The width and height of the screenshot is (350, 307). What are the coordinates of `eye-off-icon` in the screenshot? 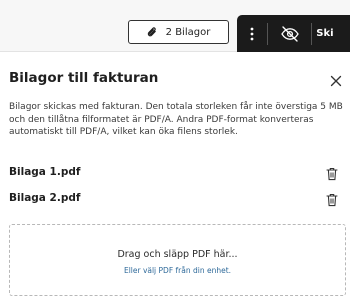 It's located at (290, 33).